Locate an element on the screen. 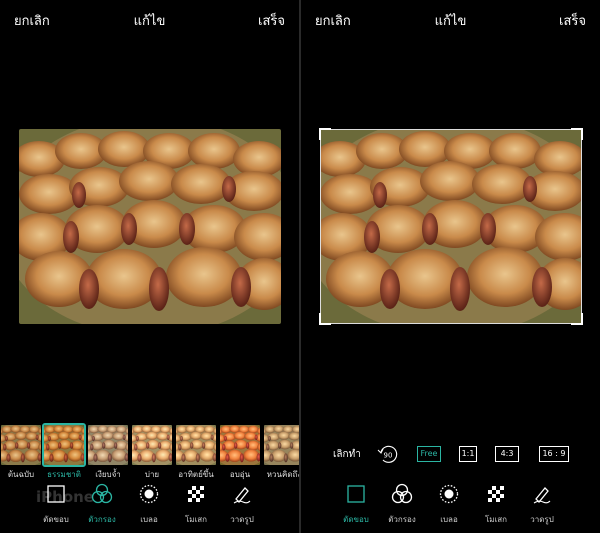  filter-item-selected: ธรรมชาติ is located at coordinates (64, 452).